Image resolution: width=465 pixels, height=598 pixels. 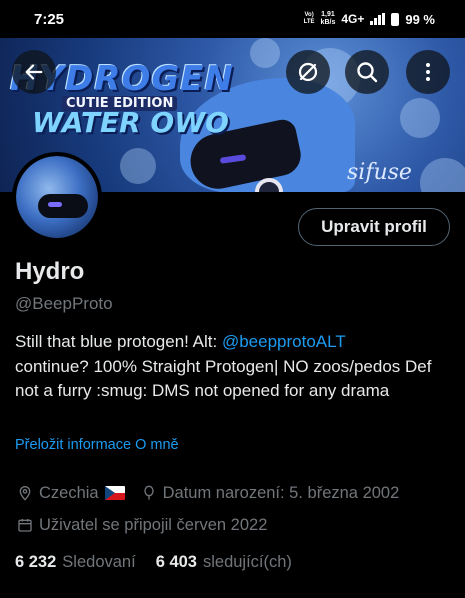 I want to click on balloon-icon, so click(x=149, y=493).